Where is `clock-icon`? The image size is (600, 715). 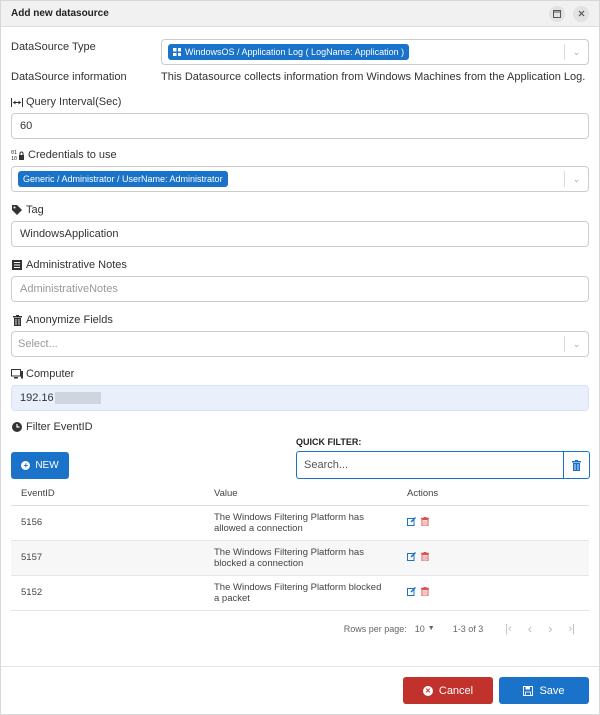 clock-icon is located at coordinates (17, 427).